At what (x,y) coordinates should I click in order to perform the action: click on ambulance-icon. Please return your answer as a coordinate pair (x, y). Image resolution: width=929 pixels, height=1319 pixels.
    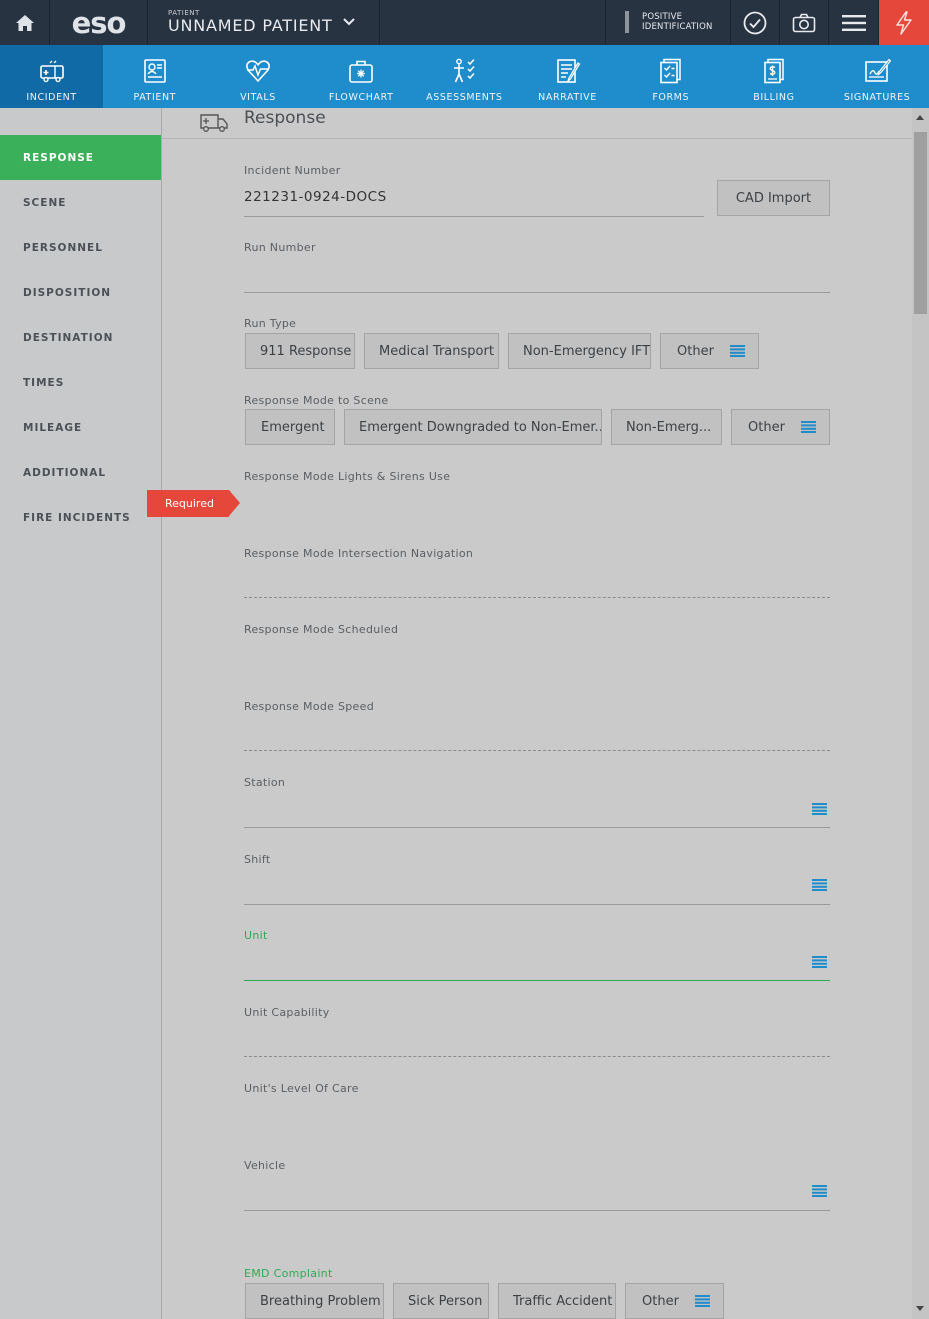
    Looking at the image, I should click on (51, 71).